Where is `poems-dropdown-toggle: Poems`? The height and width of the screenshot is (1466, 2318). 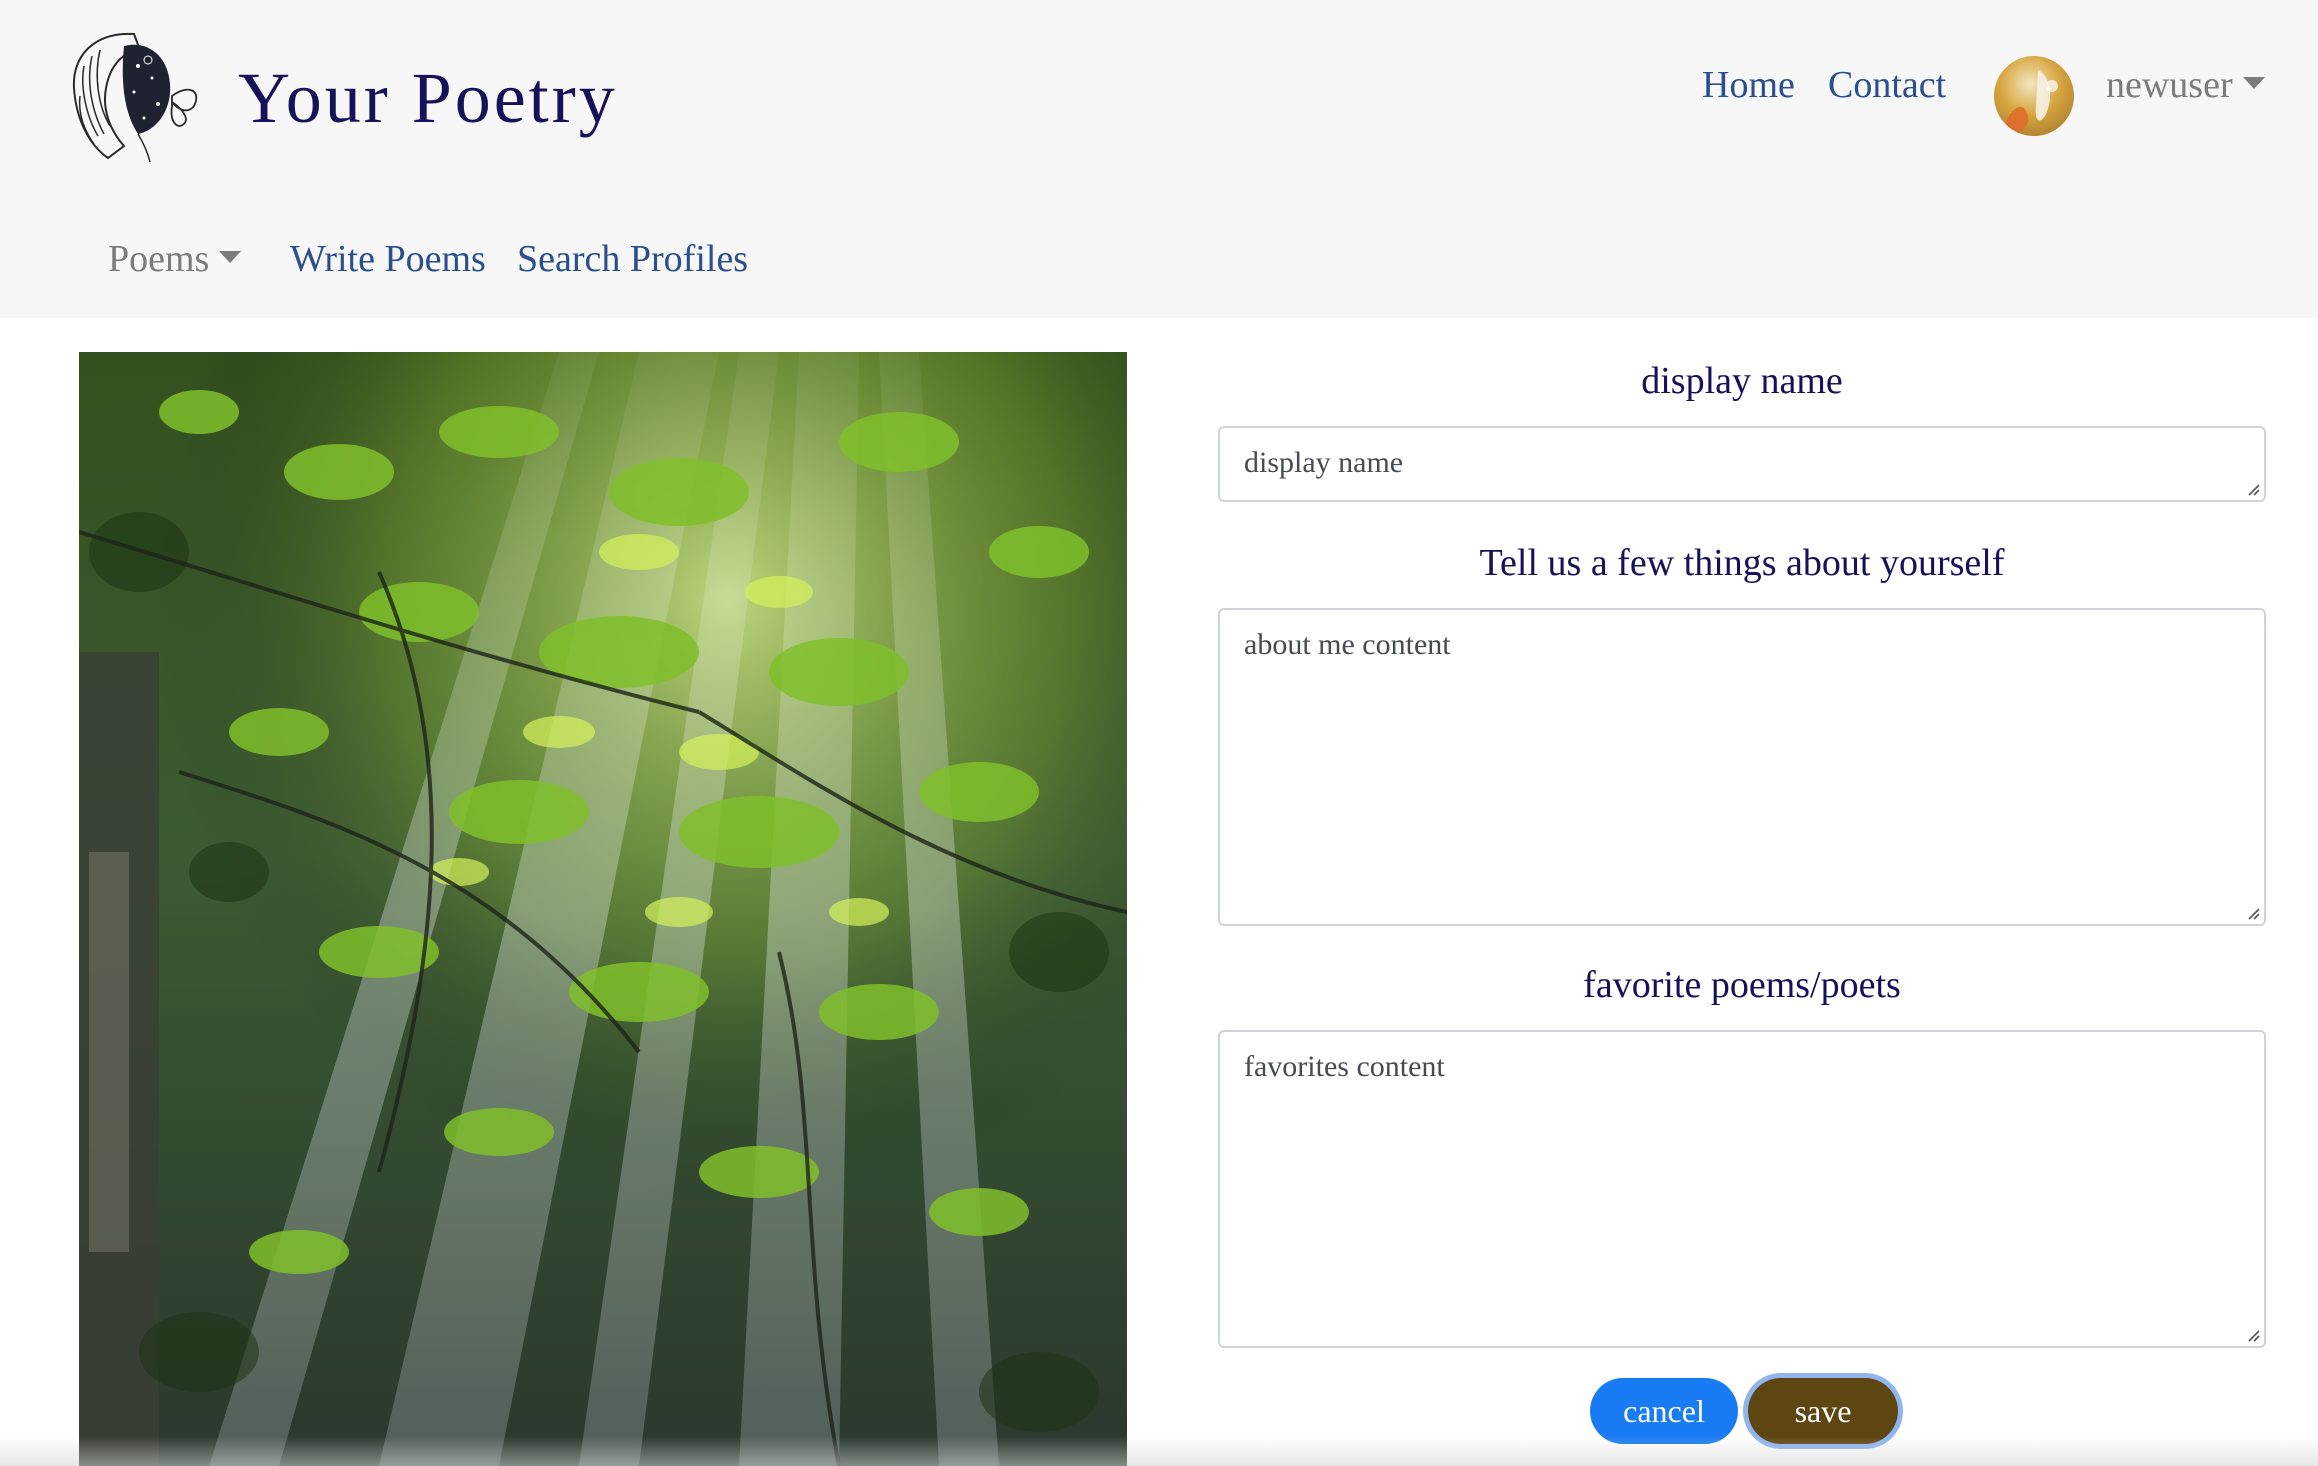
poems-dropdown-toggle: Poems is located at coordinates (175, 259).